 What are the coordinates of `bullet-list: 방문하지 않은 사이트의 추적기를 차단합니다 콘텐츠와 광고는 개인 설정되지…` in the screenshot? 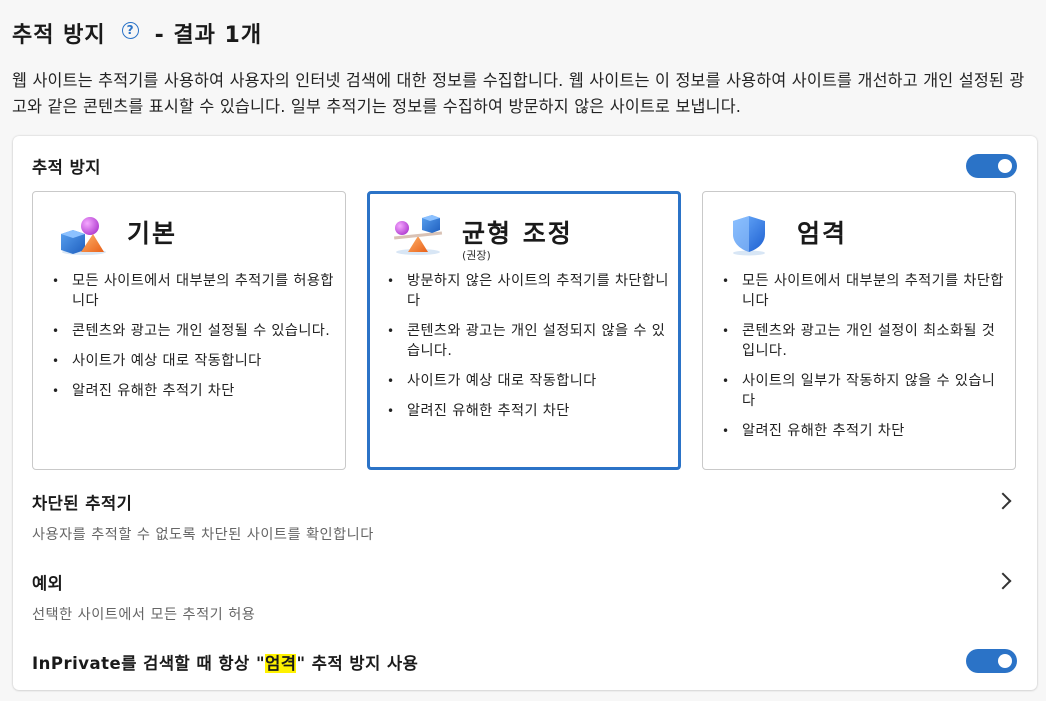 It's located at (526, 351).